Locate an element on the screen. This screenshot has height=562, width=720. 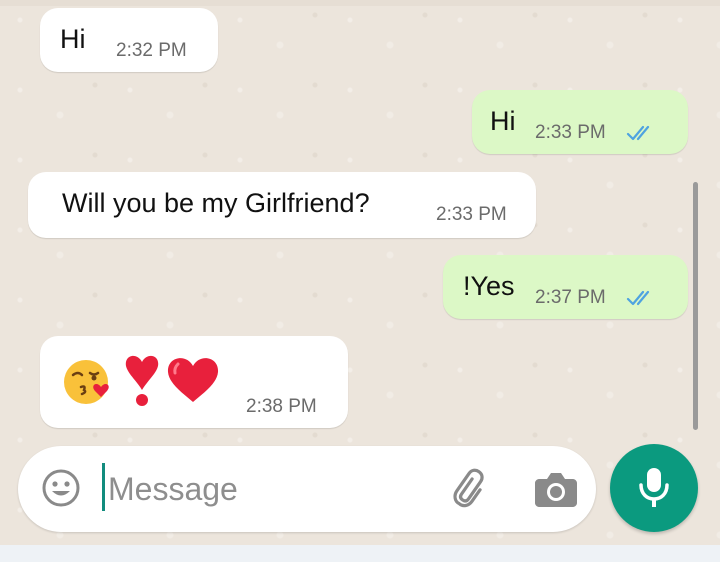
message-bubble-incoming: Hi 2:32 PM is located at coordinates (129, 40).